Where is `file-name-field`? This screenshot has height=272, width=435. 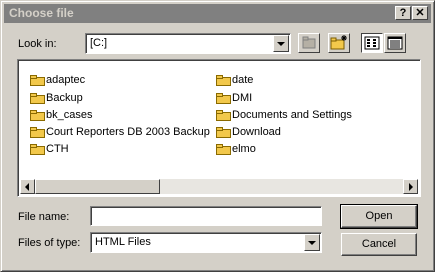 file-name-field is located at coordinates (206, 216).